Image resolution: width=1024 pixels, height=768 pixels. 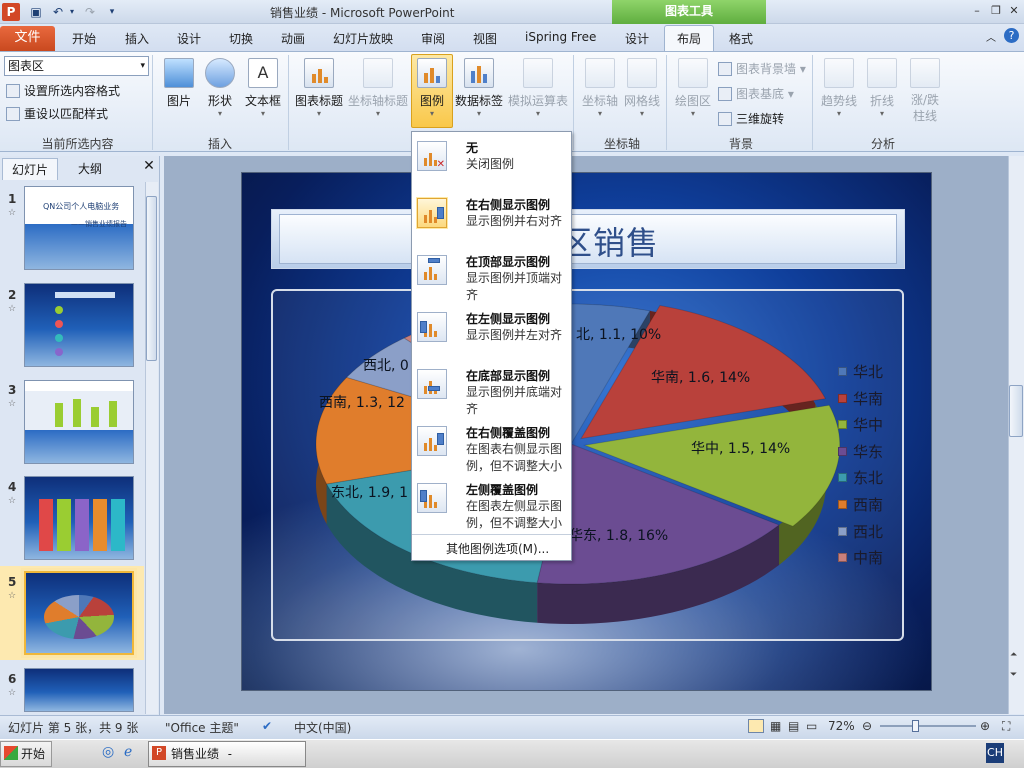 What do you see at coordinates (79, 228) in the screenshot?
I see `slide-thumbnail-1: QN公司个人电脑业务 ——销售业绩报告` at bounding box center [79, 228].